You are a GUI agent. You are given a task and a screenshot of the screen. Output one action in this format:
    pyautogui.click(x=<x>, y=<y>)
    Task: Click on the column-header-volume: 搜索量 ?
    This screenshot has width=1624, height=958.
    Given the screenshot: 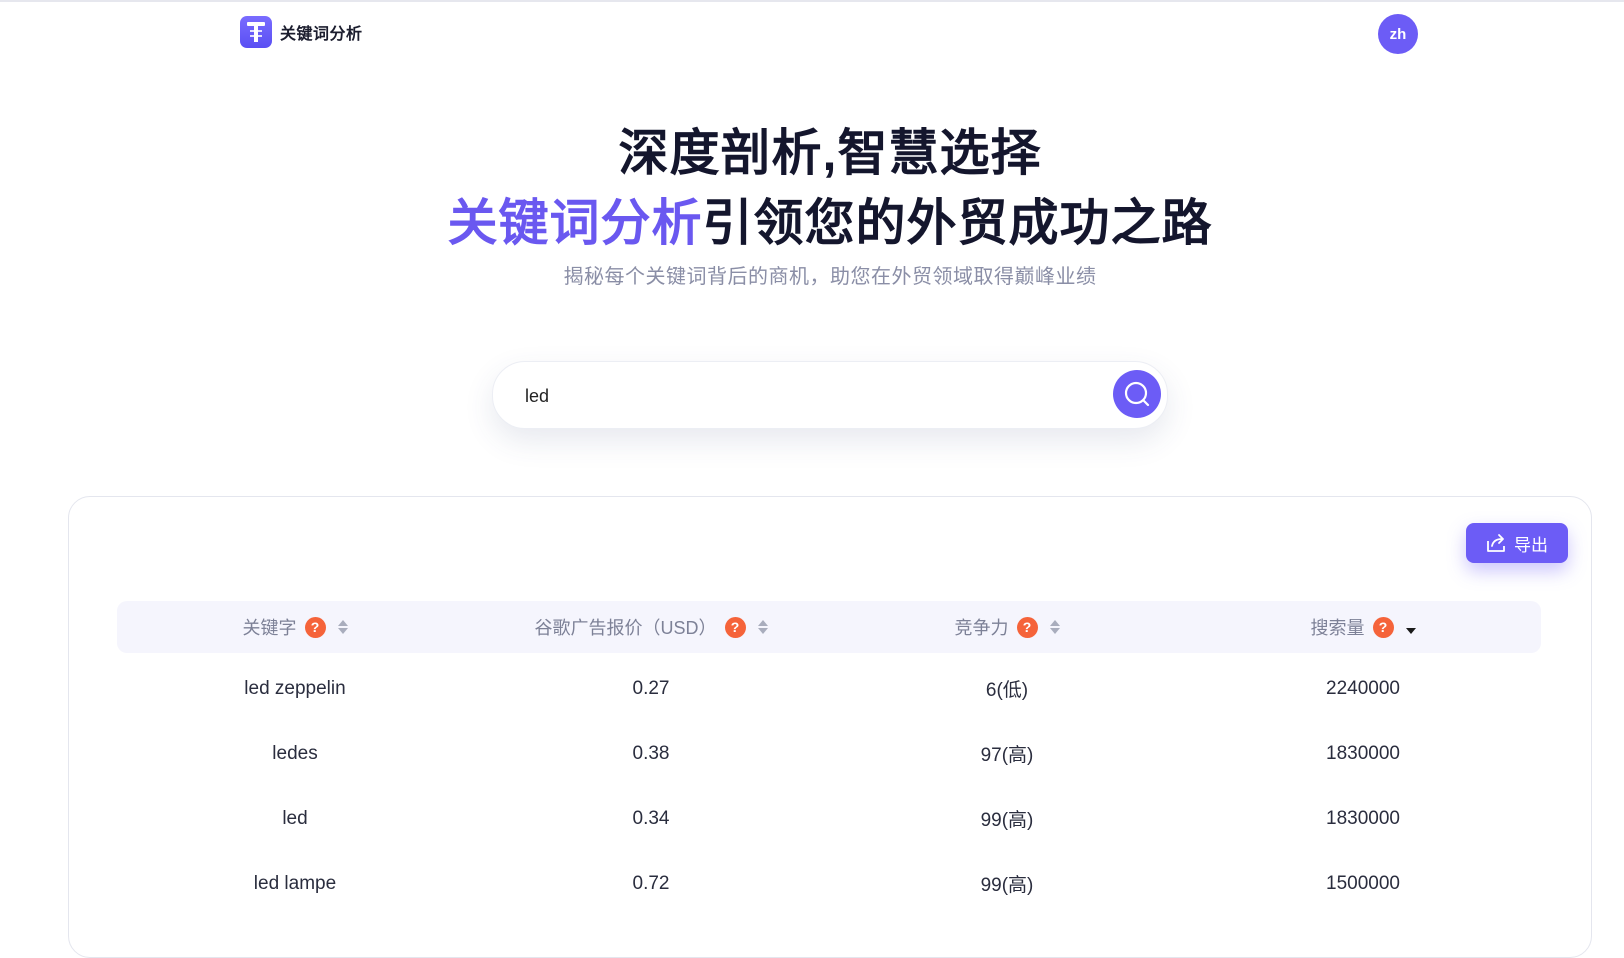 What is the action you would take?
    pyautogui.click(x=1363, y=627)
    